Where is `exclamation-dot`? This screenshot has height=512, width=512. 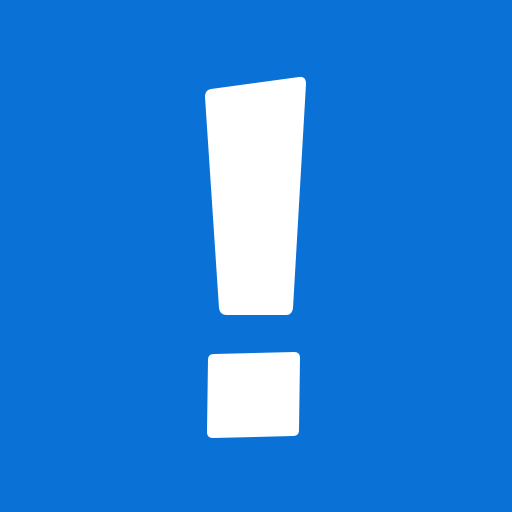 exclamation-dot is located at coordinates (253, 395).